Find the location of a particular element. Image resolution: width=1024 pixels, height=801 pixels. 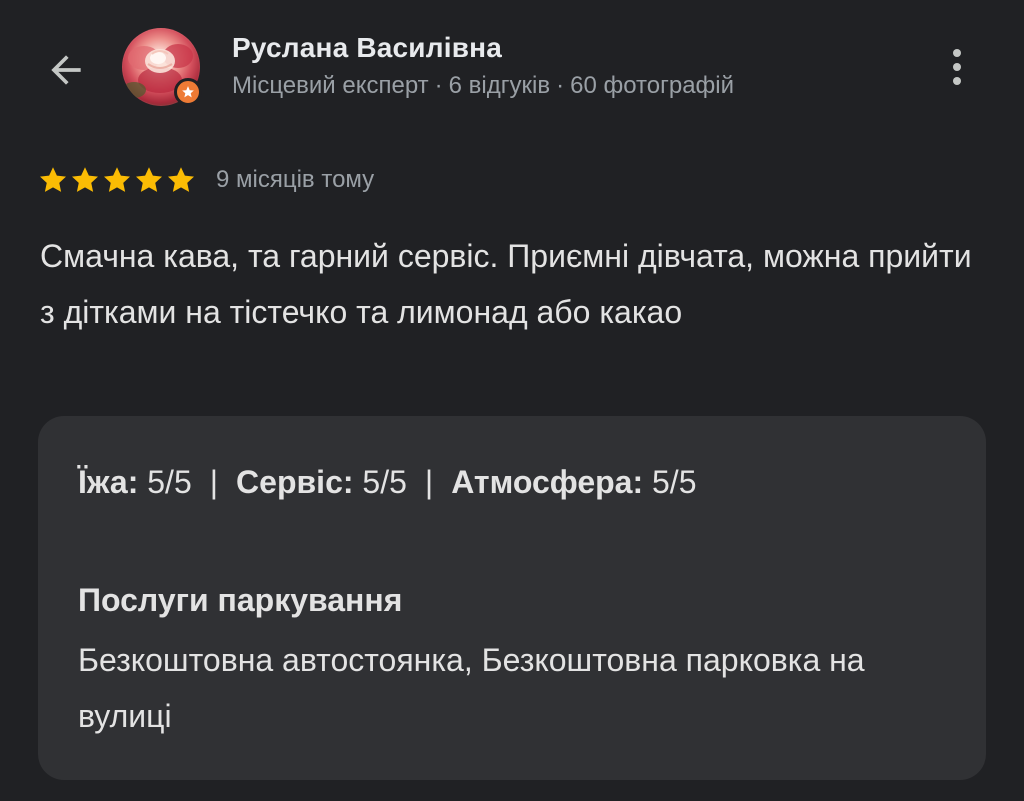

arrow-back-icon is located at coordinates (66, 70).